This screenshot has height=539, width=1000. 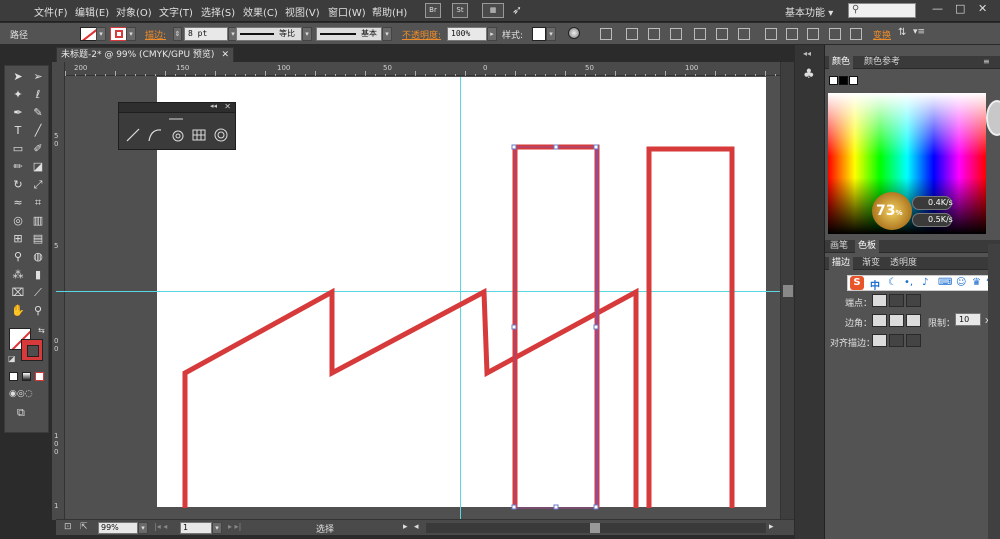 I want to click on black-swatch, so click(x=843, y=80).